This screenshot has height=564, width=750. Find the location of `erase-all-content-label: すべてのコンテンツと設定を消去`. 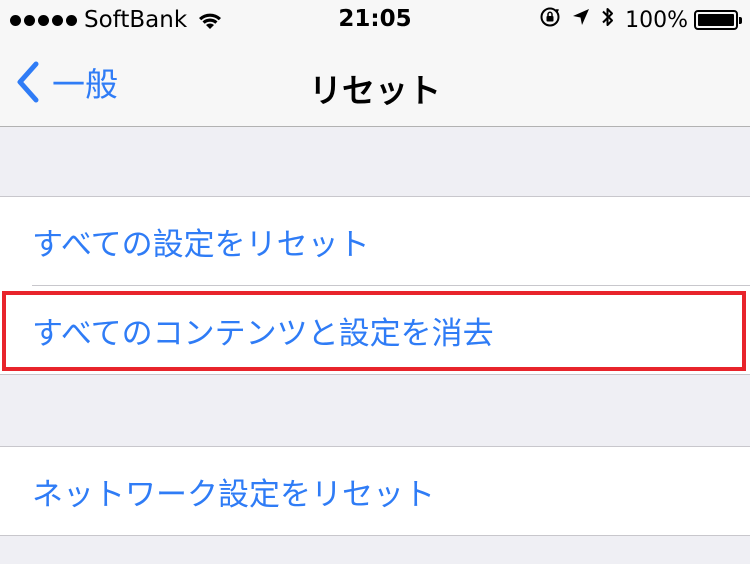

erase-all-content-label: すべてのコンテンツと設定を消去 is located at coordinates (263, 333).